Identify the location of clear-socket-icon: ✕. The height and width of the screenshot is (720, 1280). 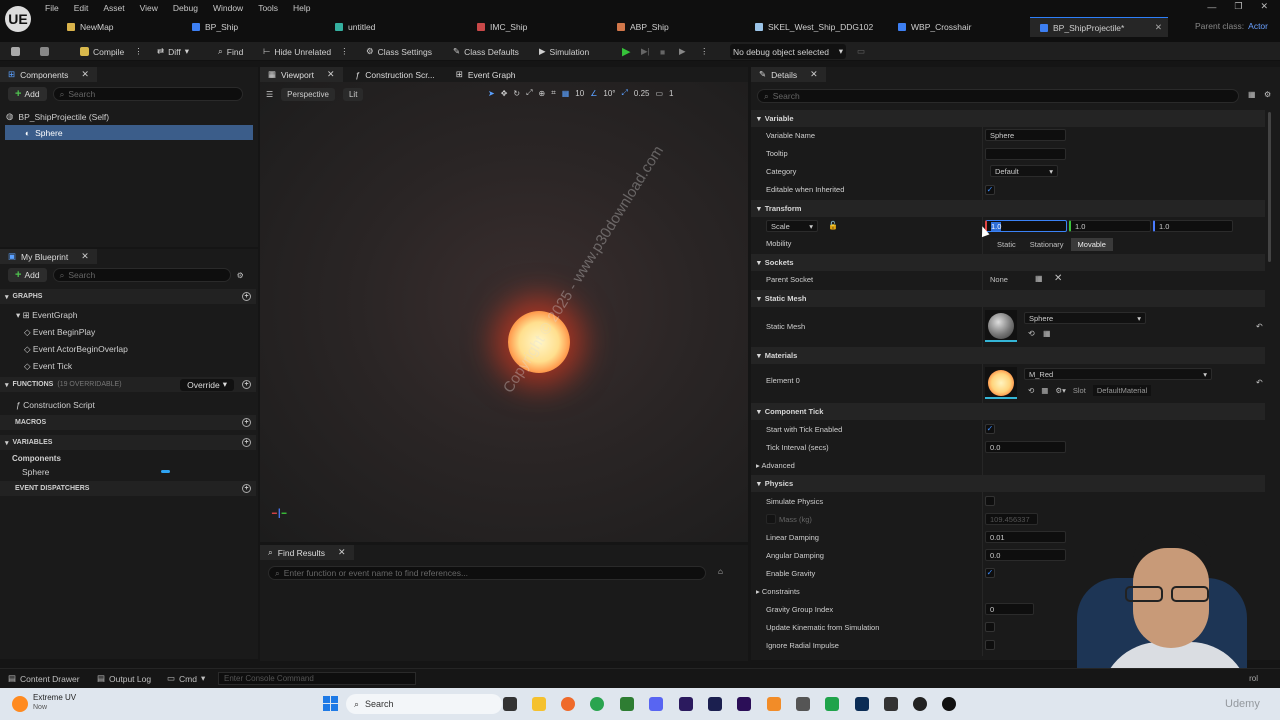
(1058, 278).